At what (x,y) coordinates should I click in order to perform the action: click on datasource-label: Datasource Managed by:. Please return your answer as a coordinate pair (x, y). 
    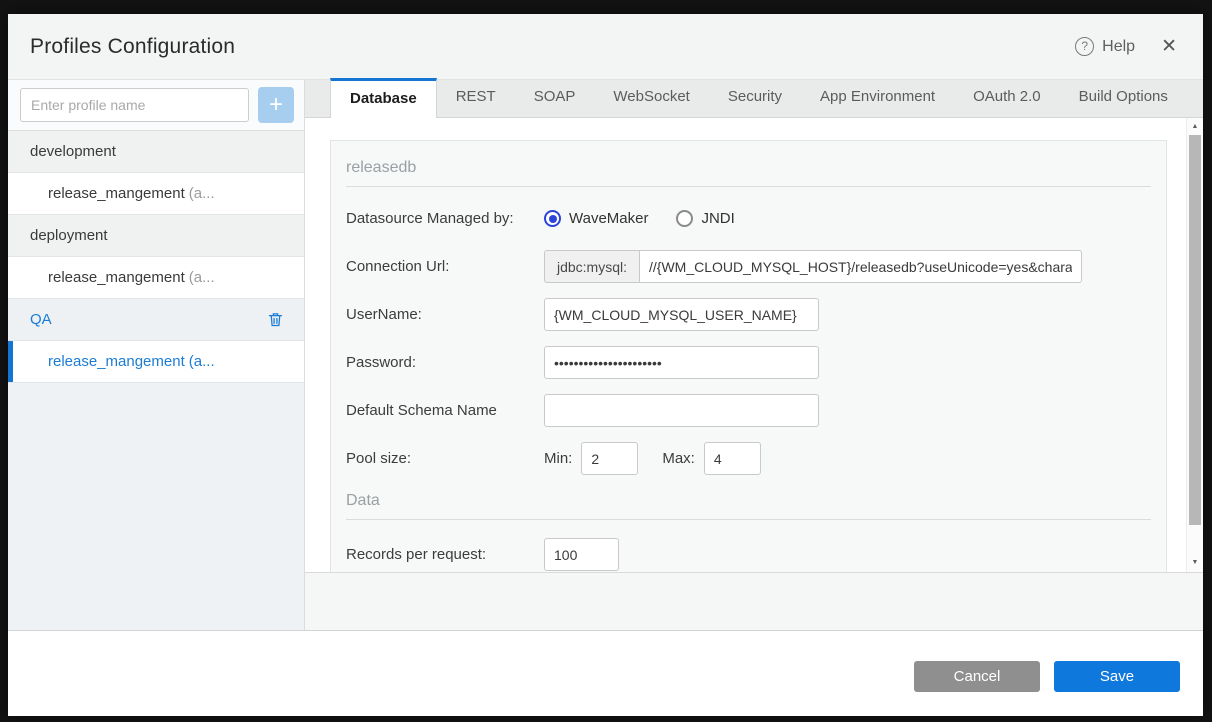
    Looking at the image, I should click on (430, 218).